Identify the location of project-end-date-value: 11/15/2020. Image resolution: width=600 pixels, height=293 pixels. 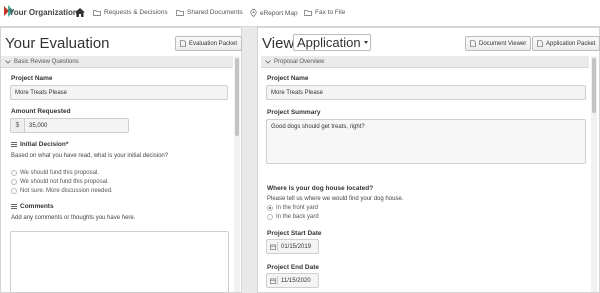
(296, 280).